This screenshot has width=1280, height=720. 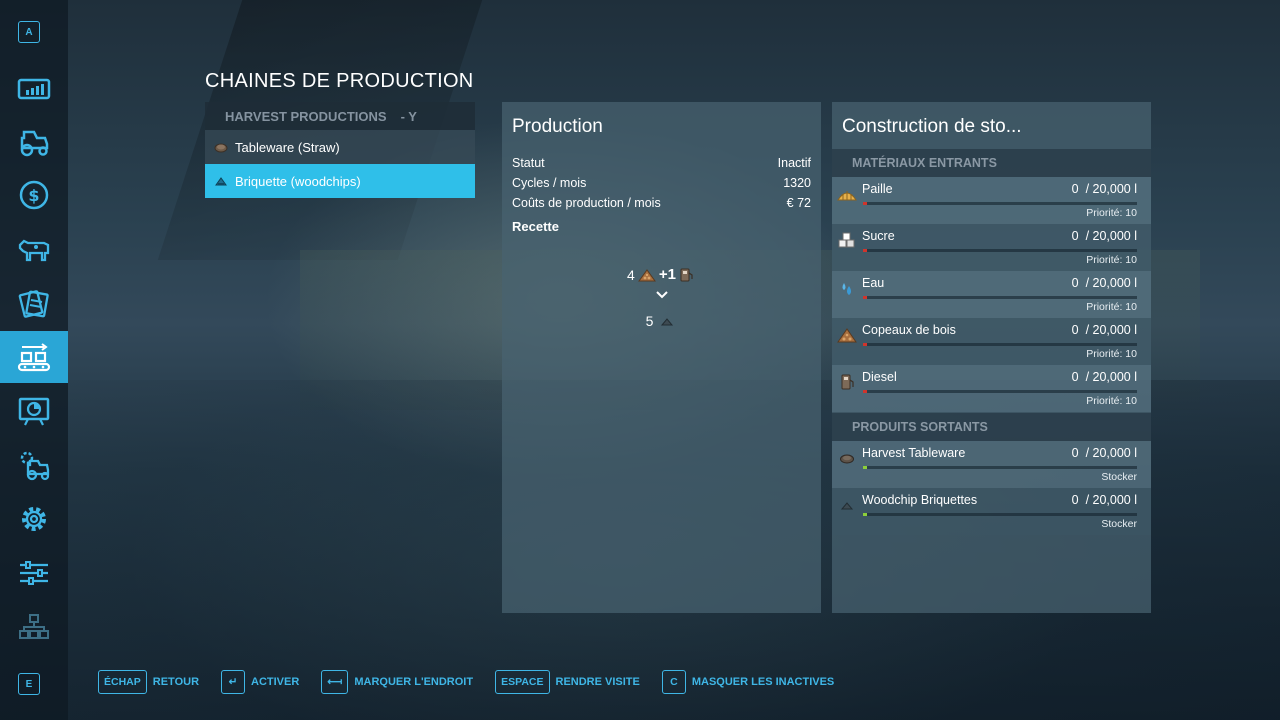 I want to click on hint-label-hide-inactive: MASQUER LES INACTIVES, so click(x=763, y=682).